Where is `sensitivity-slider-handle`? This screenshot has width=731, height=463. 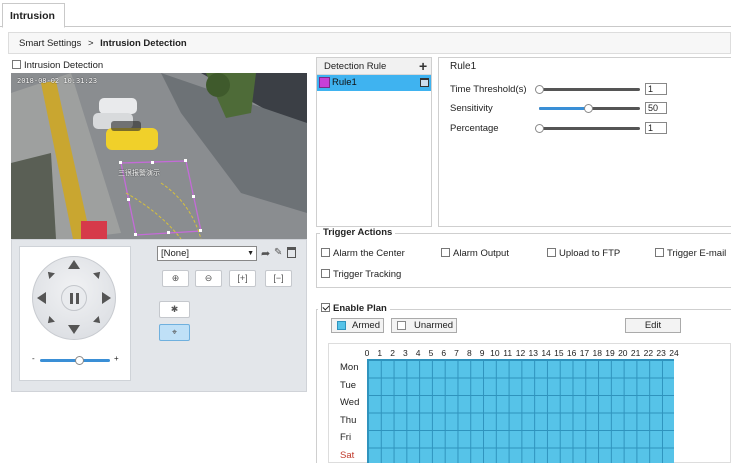
sensitivity-slider-handle is located at coordinates (588, 108).